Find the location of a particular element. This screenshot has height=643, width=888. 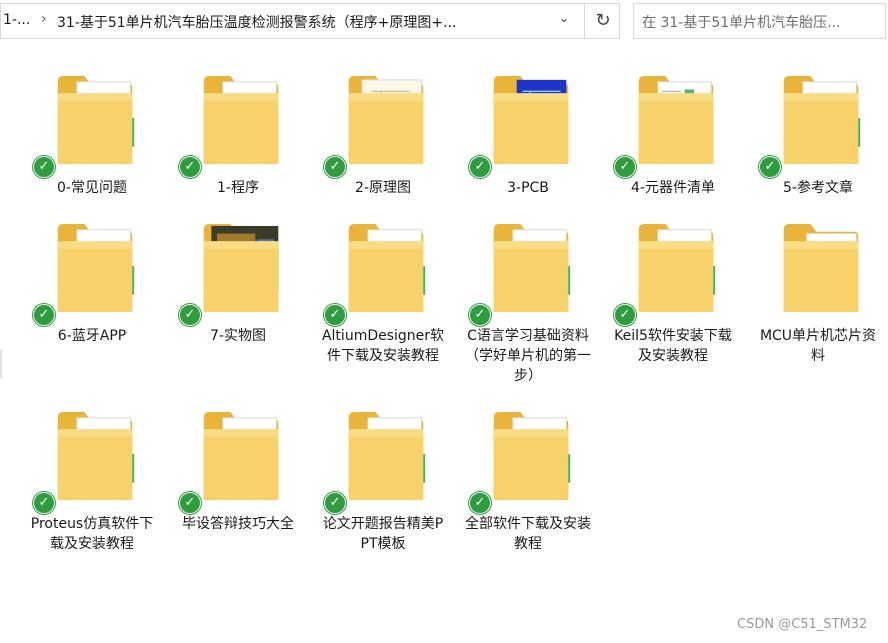

folder-item: MCU单片机芯片资料 is located at coordinates (818, 291).